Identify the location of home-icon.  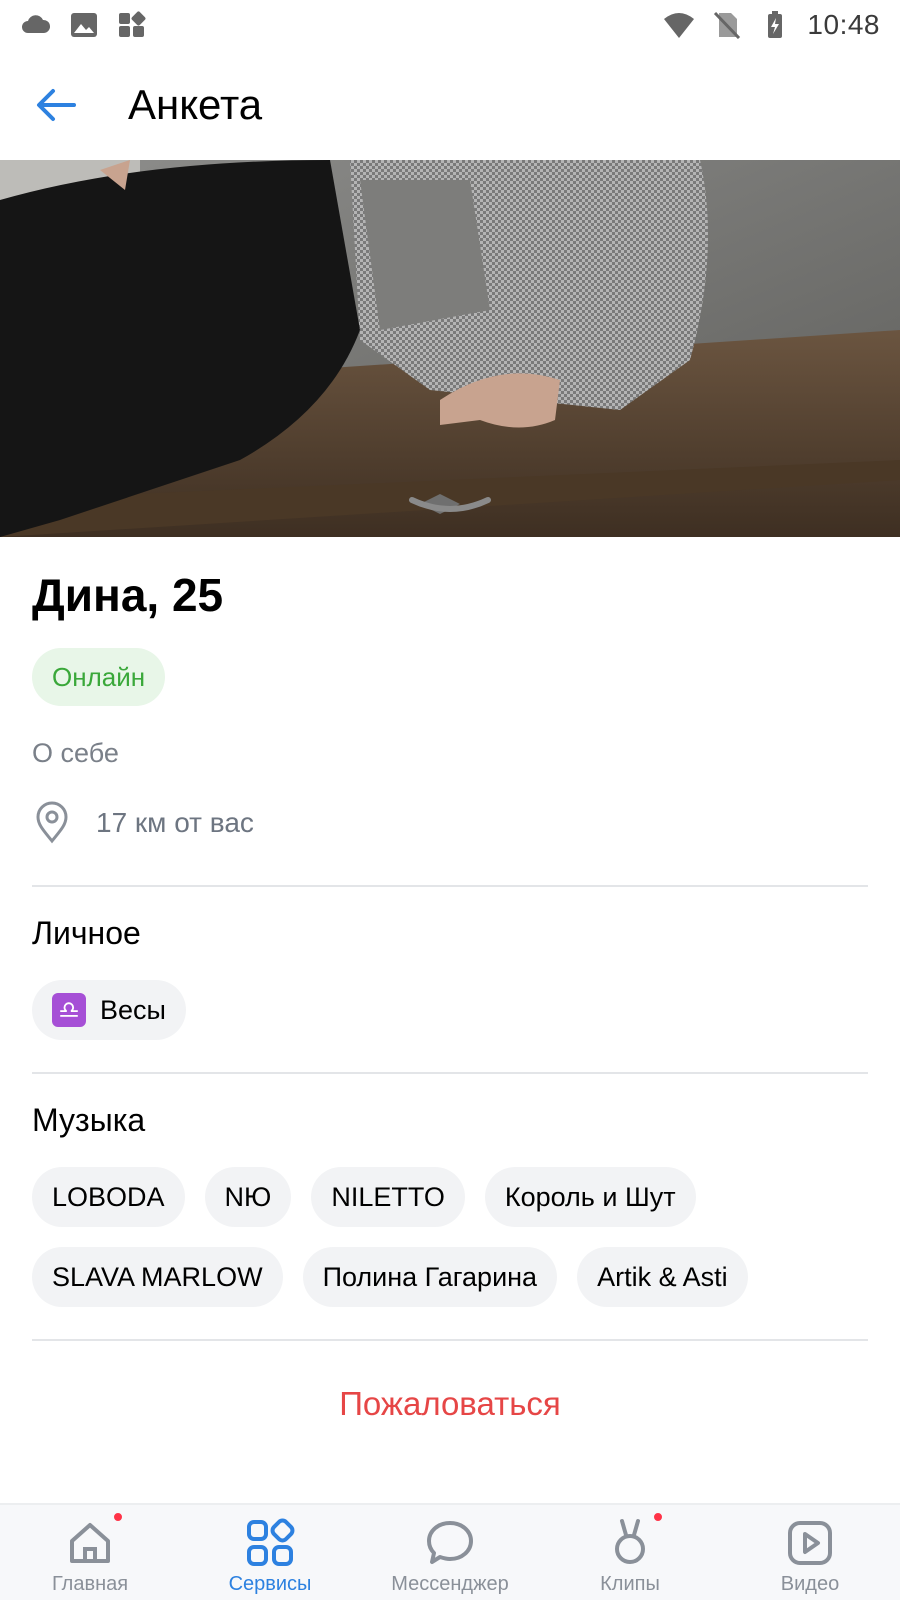
(94, 1540).